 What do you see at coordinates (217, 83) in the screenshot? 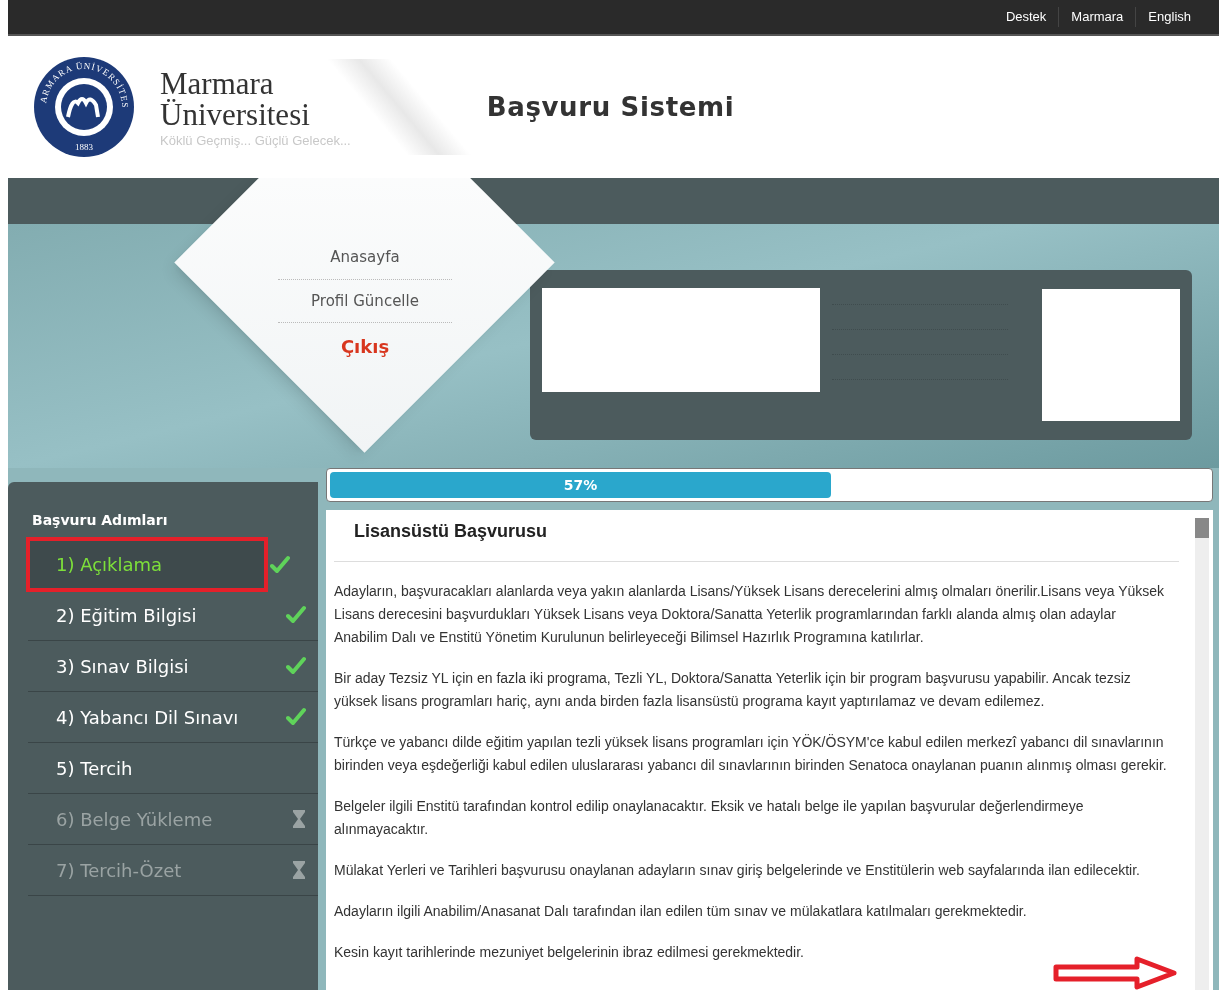
I see `university-name: Marmara` at bounding box center [217, 83].